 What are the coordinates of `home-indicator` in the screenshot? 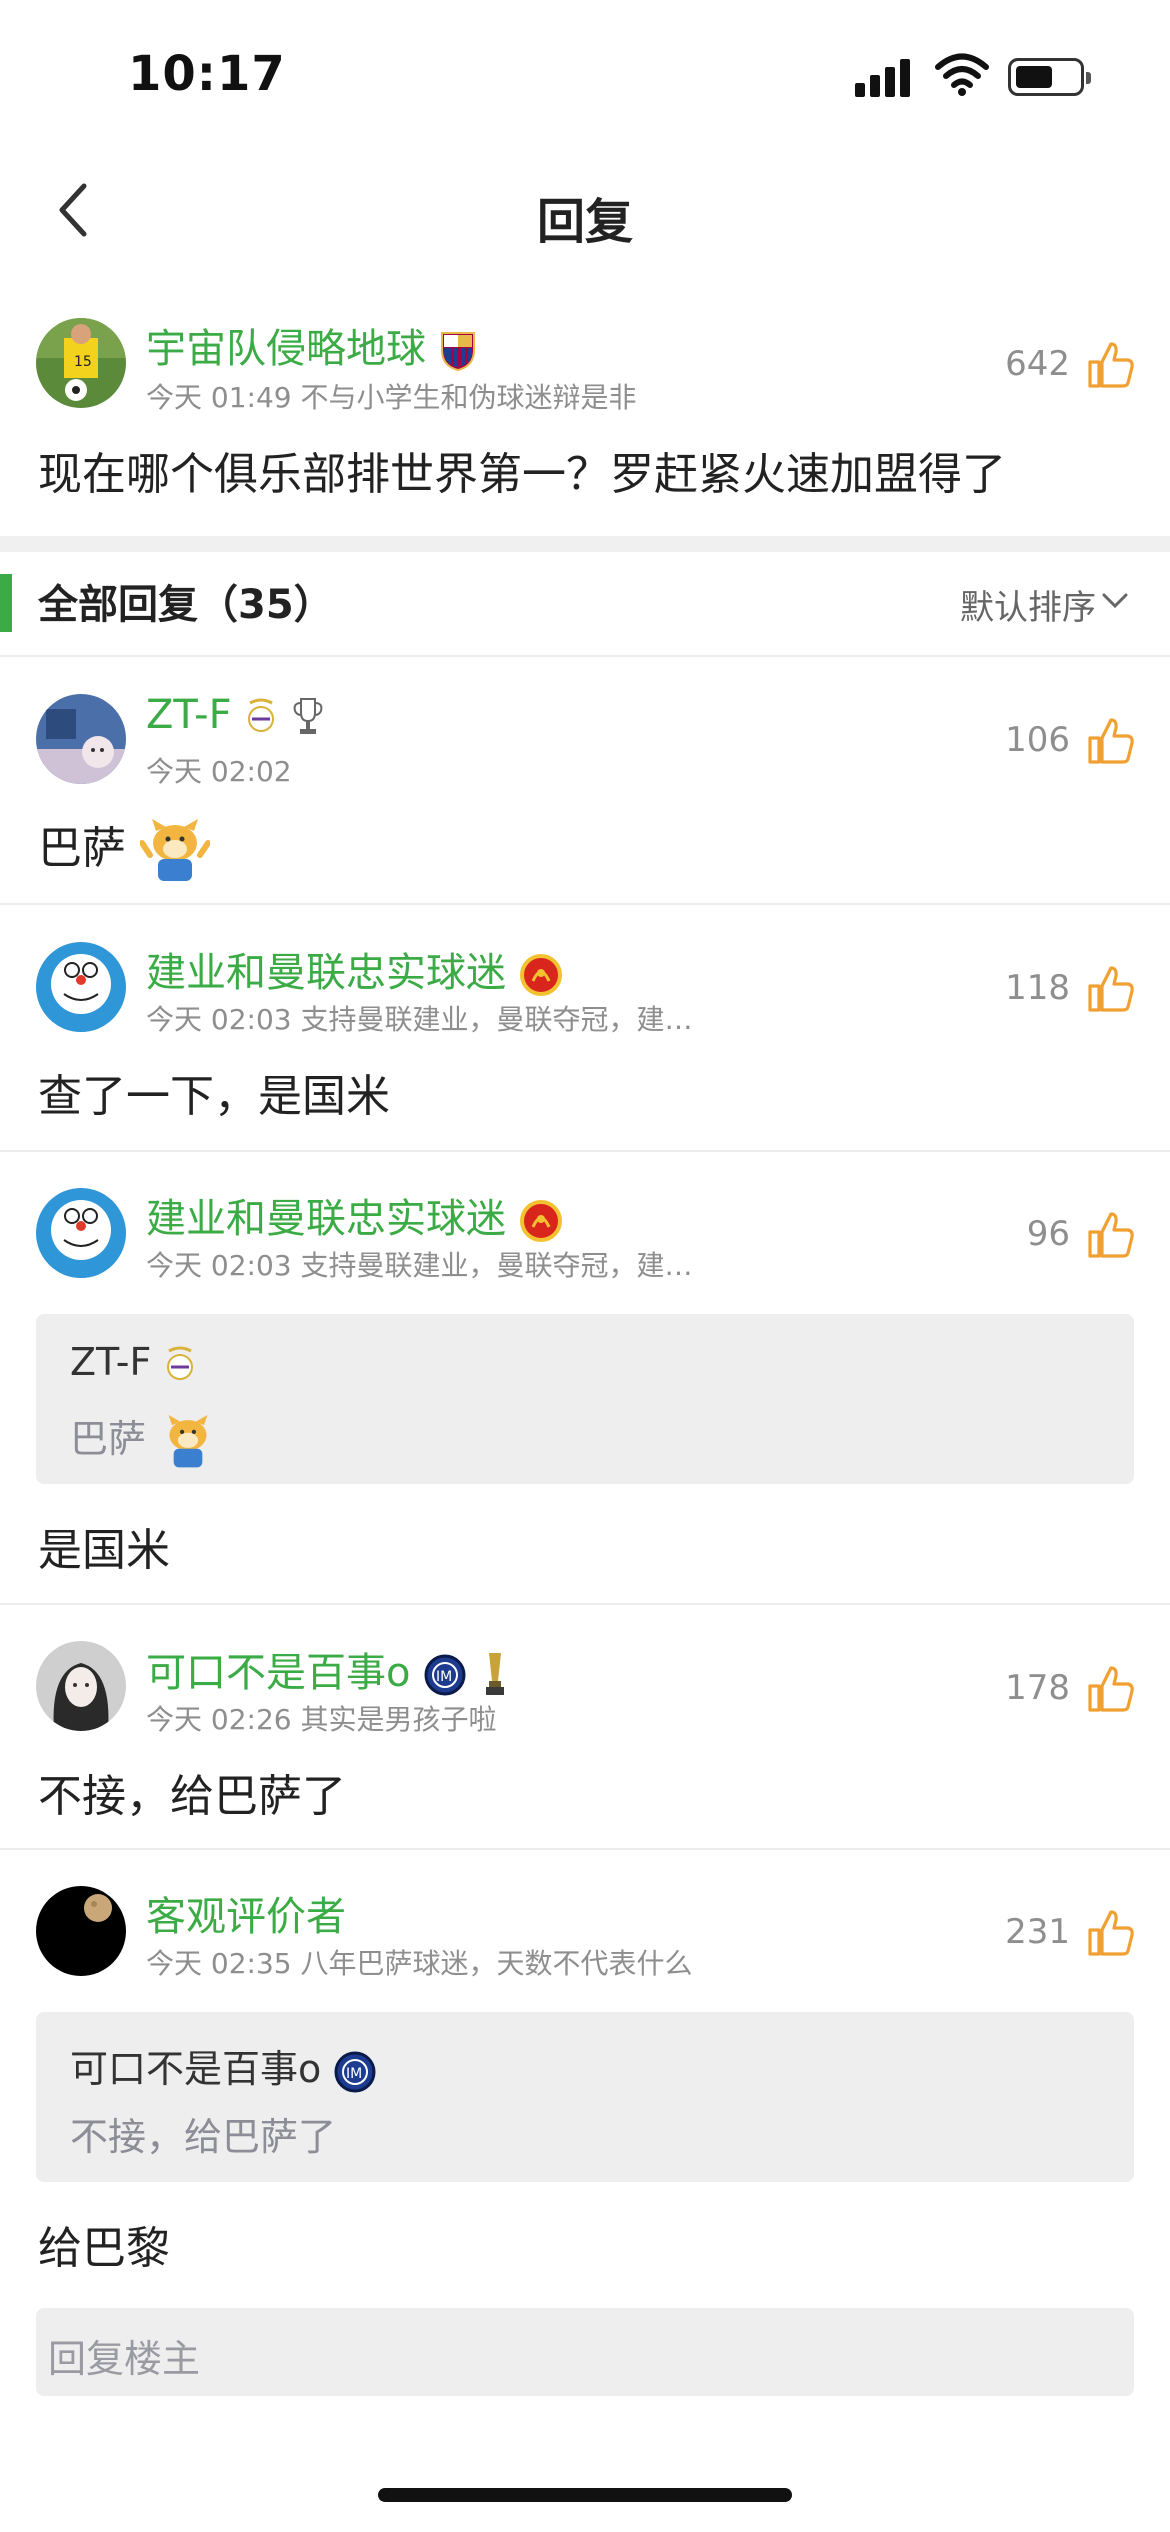 It's located at (585, 2495).